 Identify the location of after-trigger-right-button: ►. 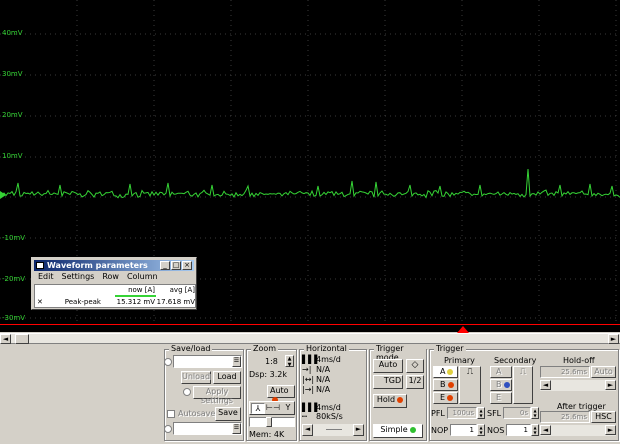
(610, 430).